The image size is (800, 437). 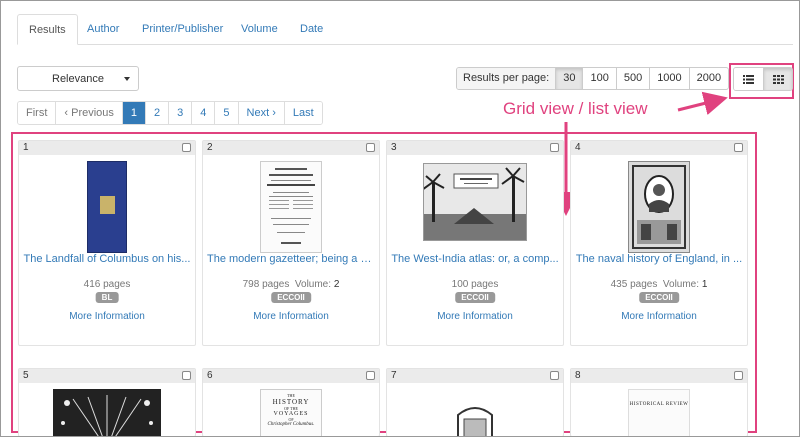 I want to click on page-previous: ‹ Previous, so click(x=89, y=113).